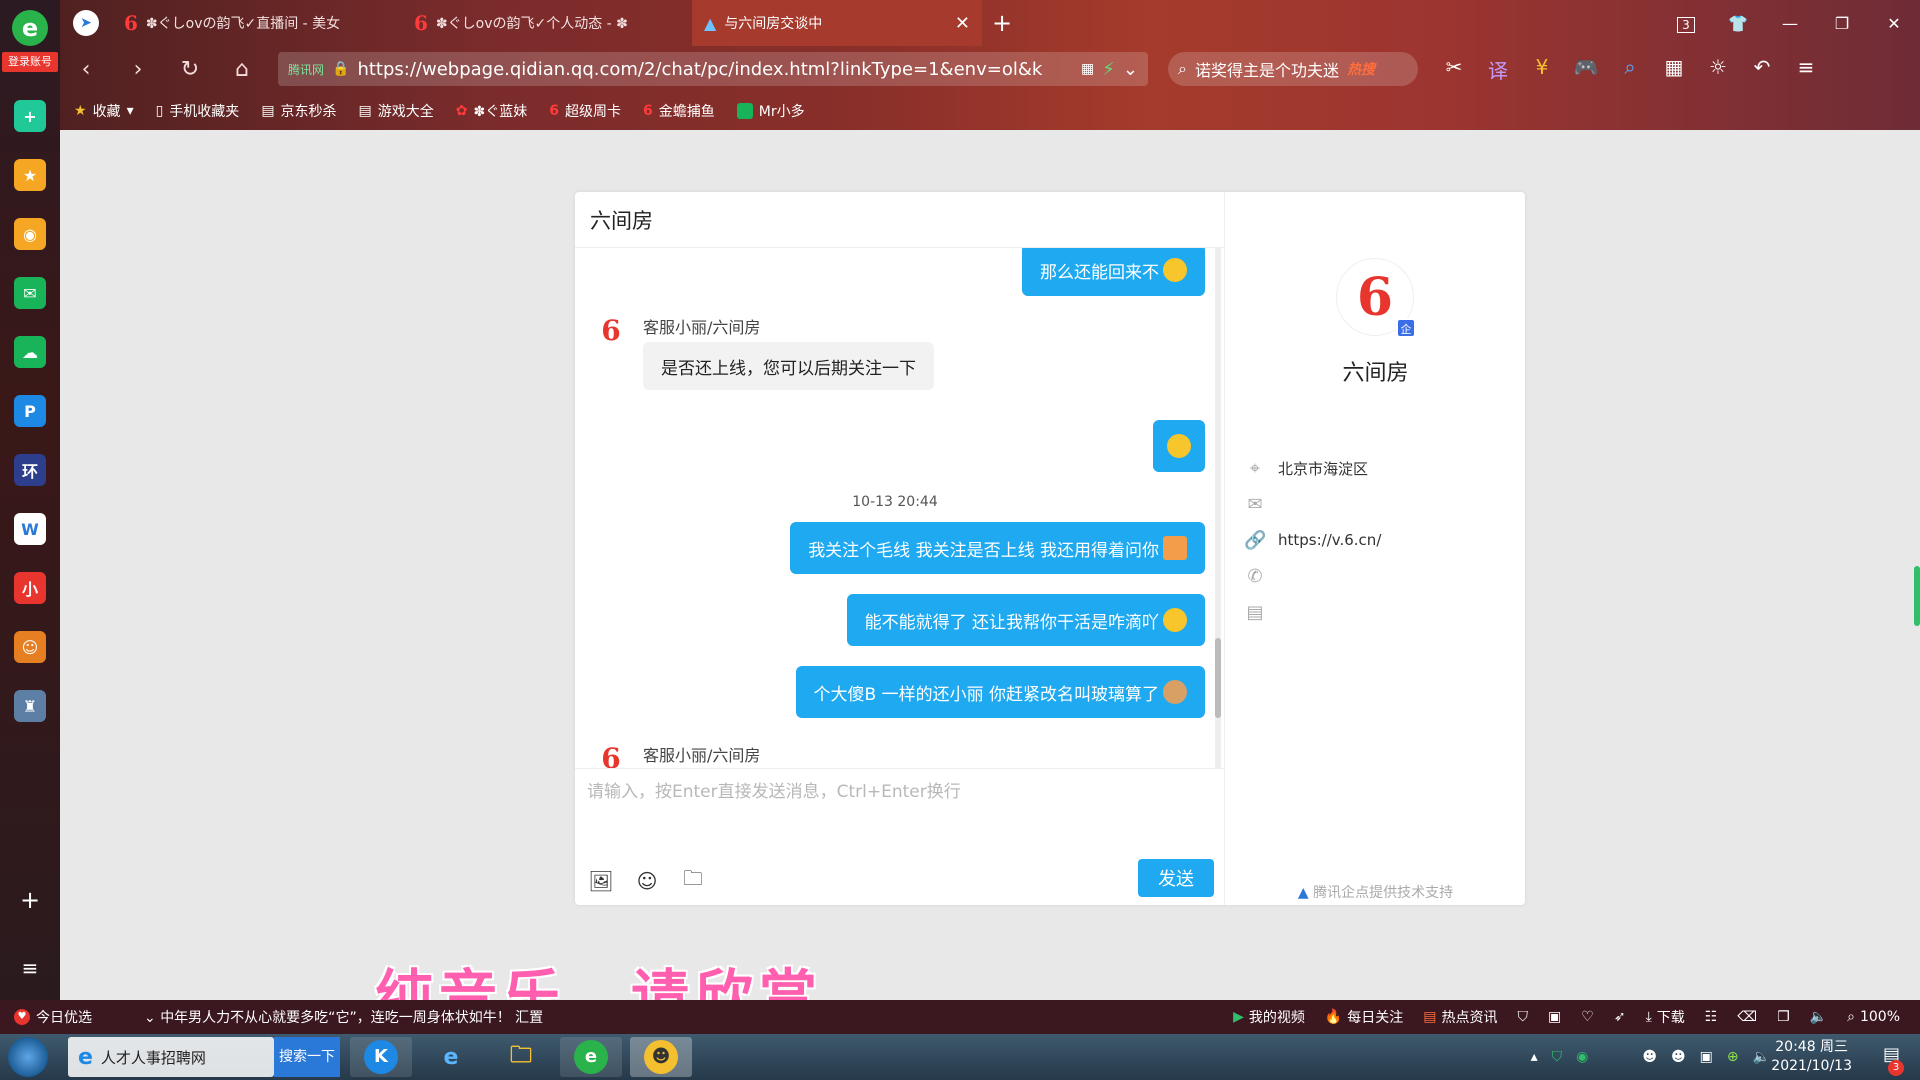 Image resolution: width=1920 pixels, height=1080 pixels. Describe the element at coordinates (1873, 1017) in the screenshot. I see `zoom-level: ⌕ 100%` at that location.